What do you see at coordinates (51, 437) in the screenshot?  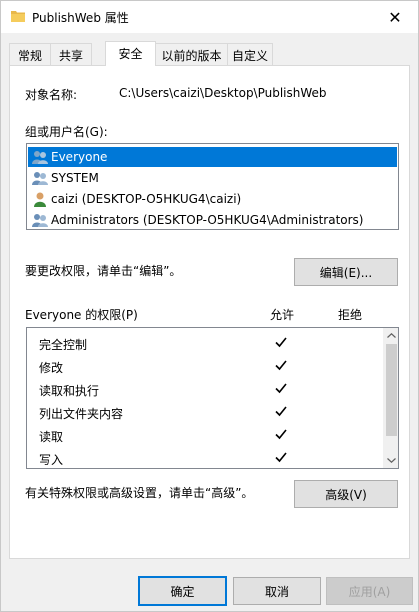 I see `permission-name: 读取` at bounding box center [51, 437].